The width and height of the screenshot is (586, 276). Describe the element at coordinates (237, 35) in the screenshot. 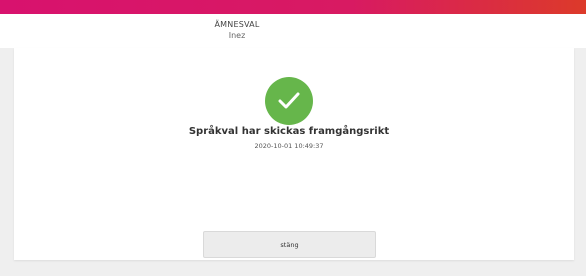

I see `student-name: Inez` at that location.